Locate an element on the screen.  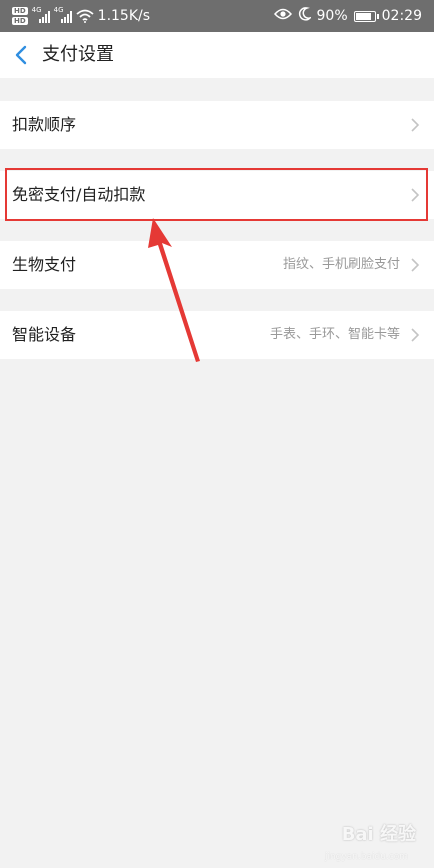
row-label: 扣款顺序 is located at coordinates (44, 124).